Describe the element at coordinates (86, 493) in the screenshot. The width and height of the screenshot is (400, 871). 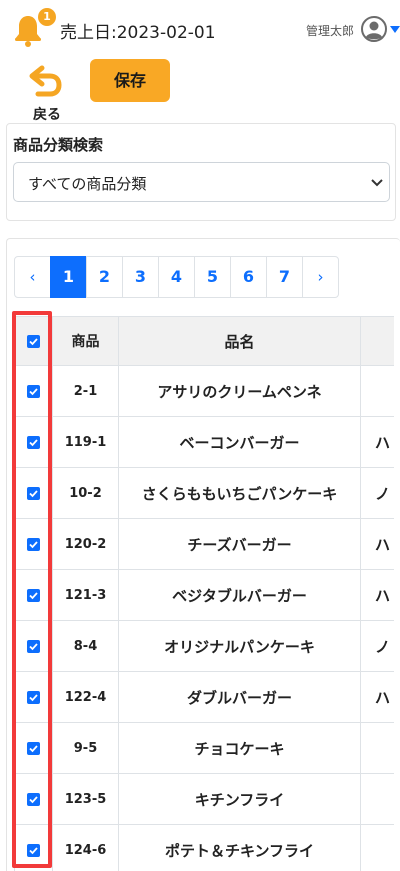
I see `product-code: 10-2` at that location.